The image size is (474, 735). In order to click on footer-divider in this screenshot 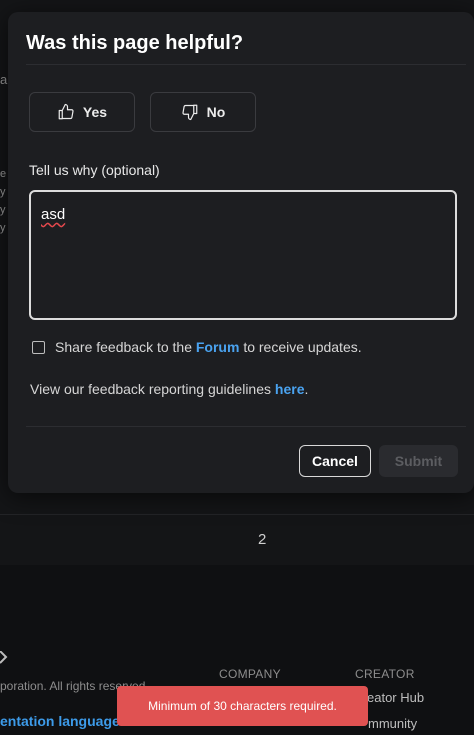, I will do `click(246, 426)`.